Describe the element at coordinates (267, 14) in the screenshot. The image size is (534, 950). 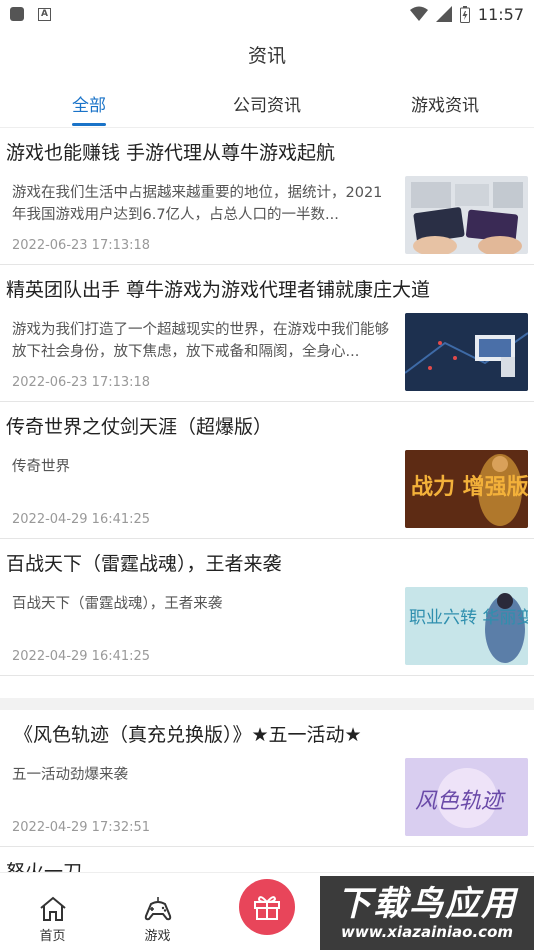
I see `status-bar: A 11:57` at that location.